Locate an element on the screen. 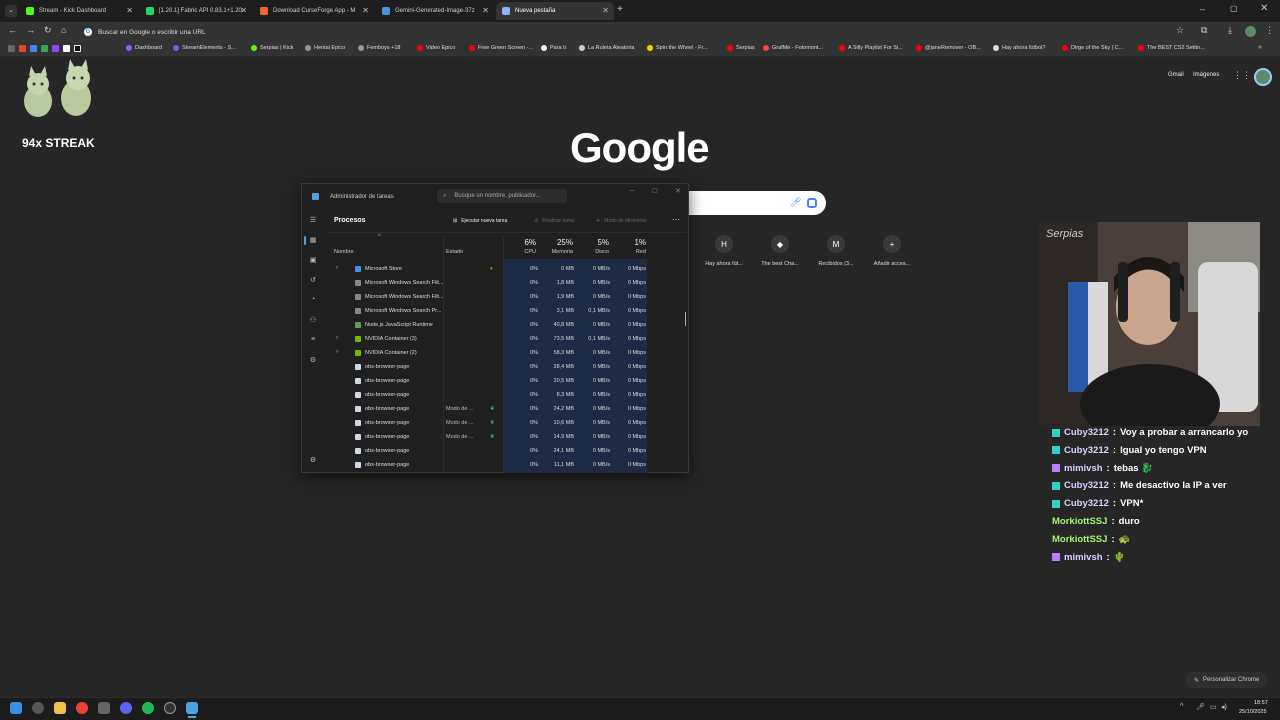 Image resolution: width=1280 pixels, height=720 pixels. tab-search-button: ⌄ is located at coordinates (11, 11).